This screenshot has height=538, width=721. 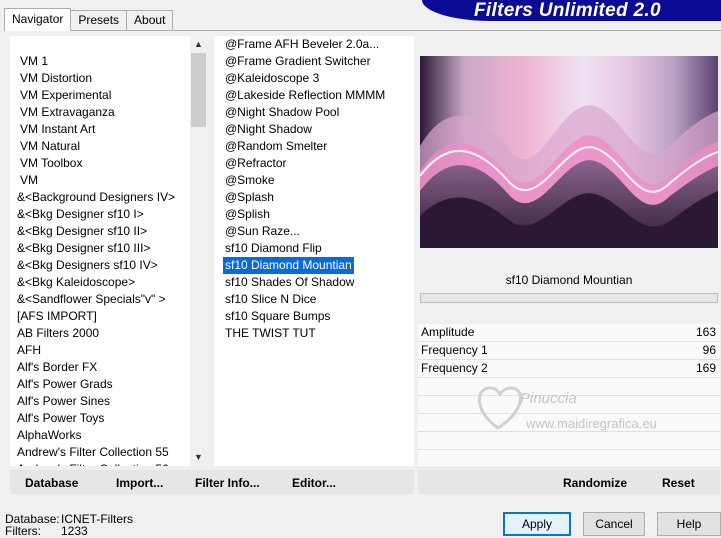 I want to click on status-filters-value: 1233, so click(x=74, y=531).